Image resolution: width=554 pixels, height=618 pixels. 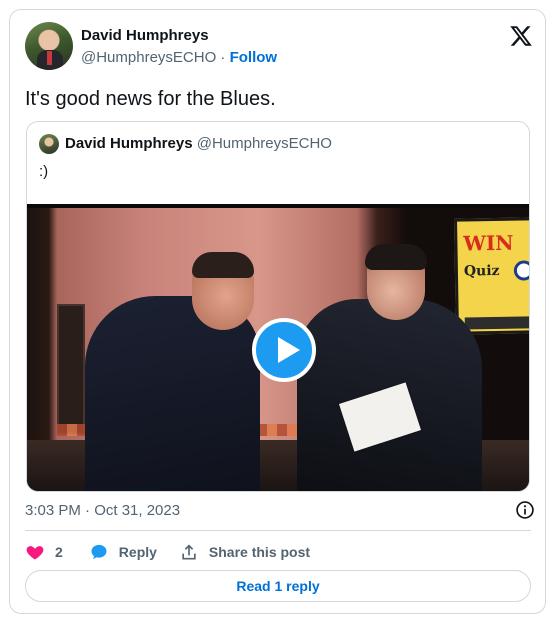 What do you see at coordinates (49, 58) in the screenshot?
I see `avatar-tie` at bounding box center [49, 58].